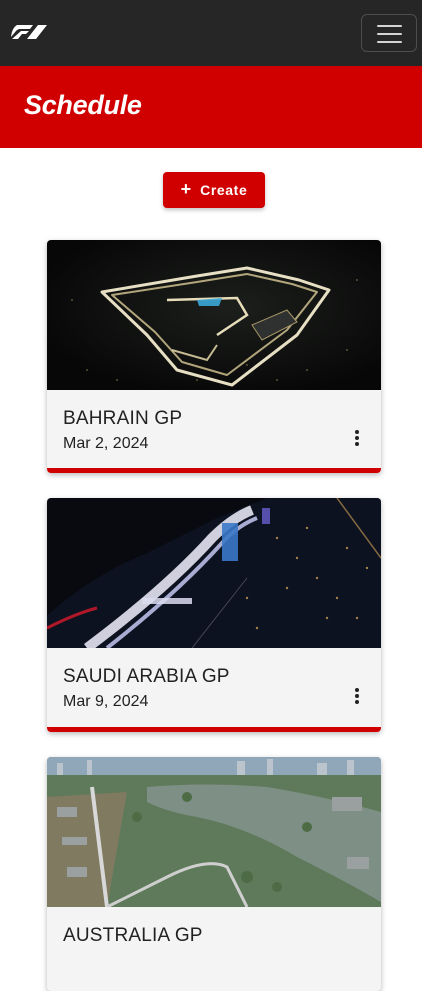  What do you see at coordinates (106, 443) in the screenshot?
I see `event-date: Mar 2, 2024` at bounding box center [106, 443].